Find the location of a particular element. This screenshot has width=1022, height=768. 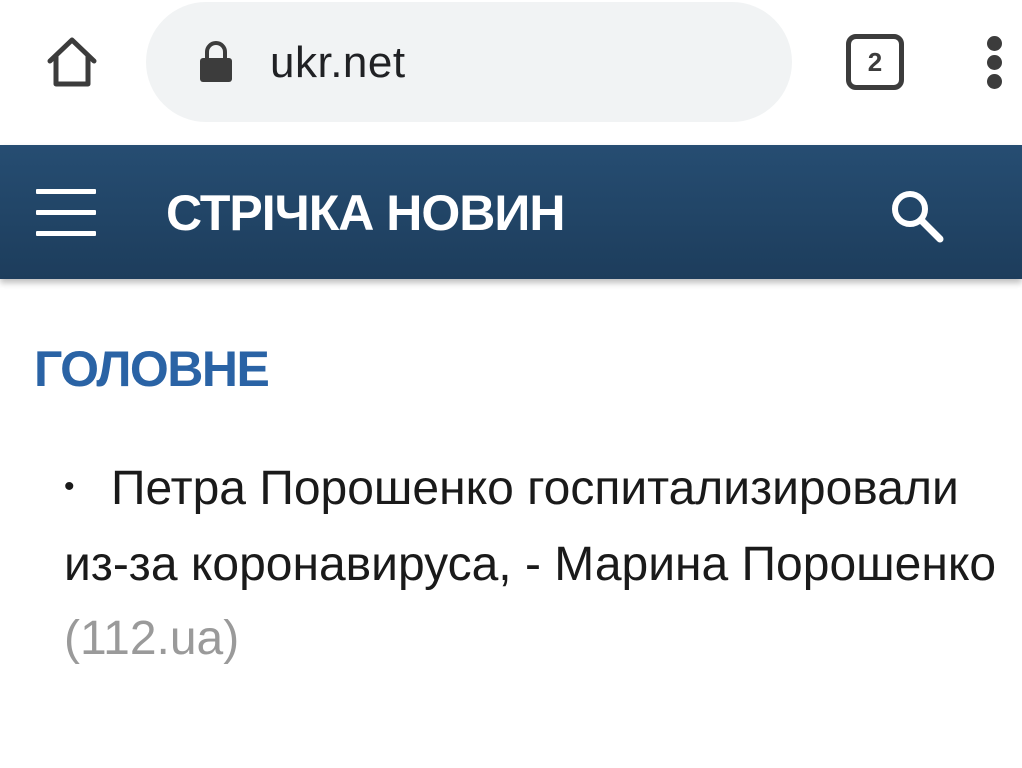

address-bar: ukr.net is located at coordinates (469, 62).